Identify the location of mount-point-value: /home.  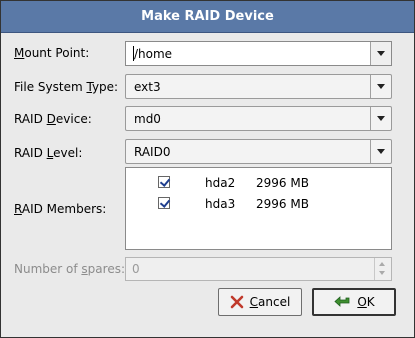
(153, 54).